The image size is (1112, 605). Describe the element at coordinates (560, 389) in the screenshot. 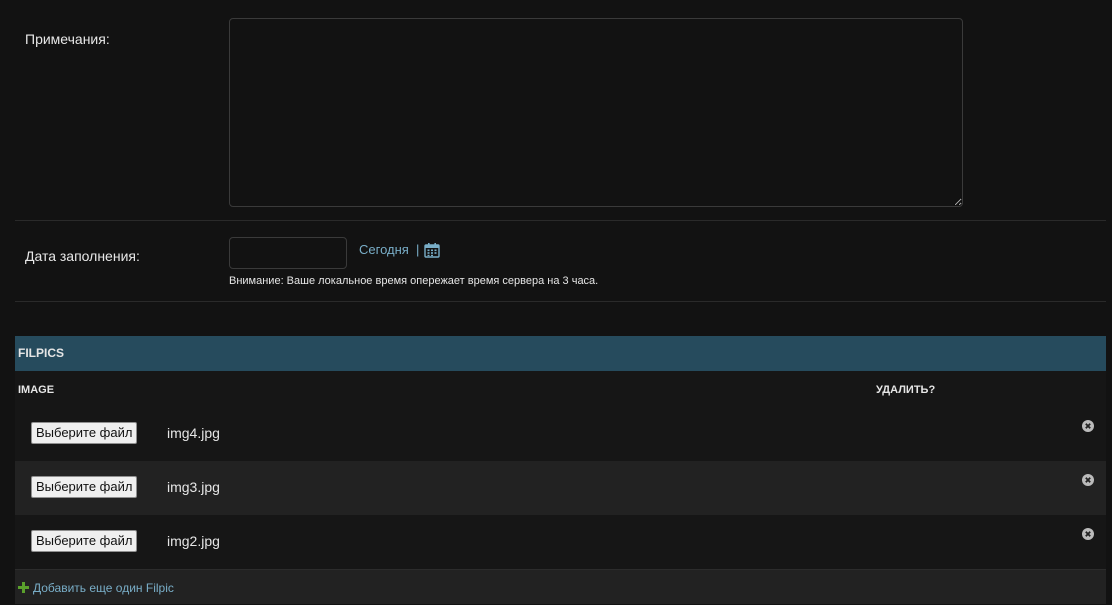

I see `inline-column-headers: IMAGE УДАЛИТЬ?` at that location.